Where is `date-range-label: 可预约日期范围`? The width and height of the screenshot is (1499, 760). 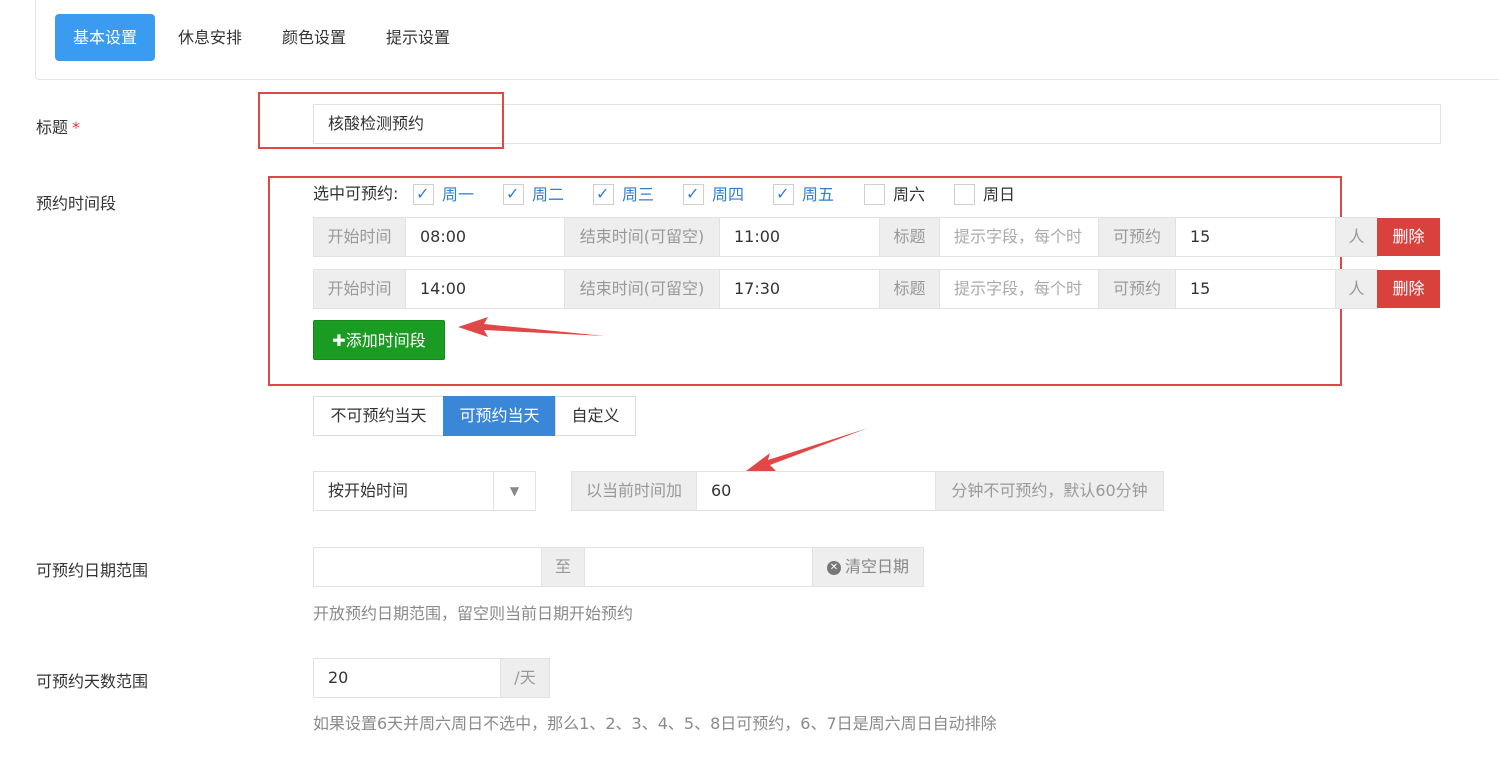 date-range-label: 可预约日期范围 is located at coordinates (92, 570).